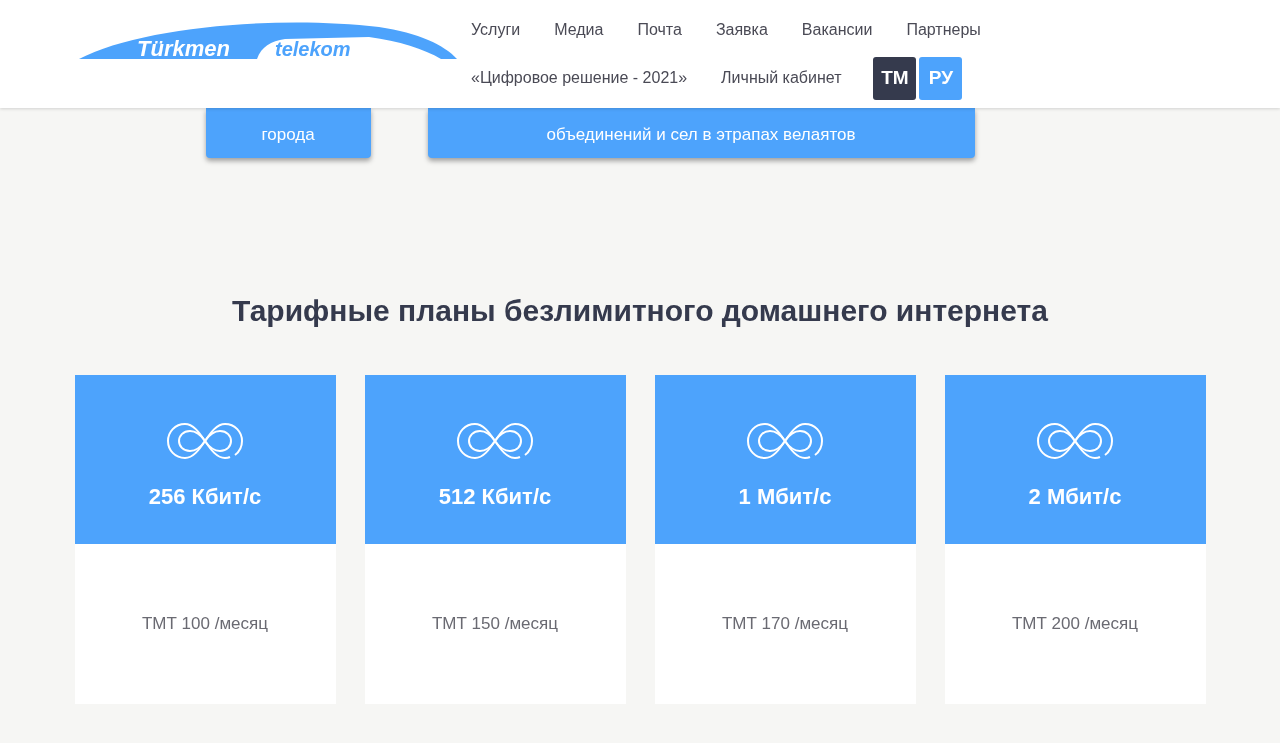 The width and height of the screenshot is (1280, 743). Describe the element at coordinates (183, 48) in the screenshot. I see `logo-text: Türkmen` at that location.